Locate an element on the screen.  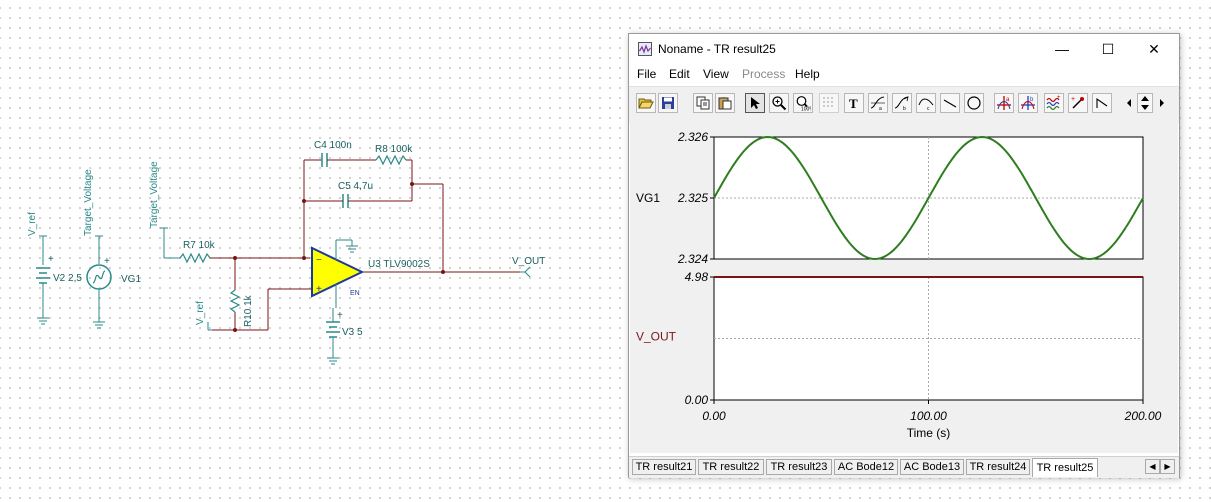
minimize-button: — is located at coordinates (1062, 49).